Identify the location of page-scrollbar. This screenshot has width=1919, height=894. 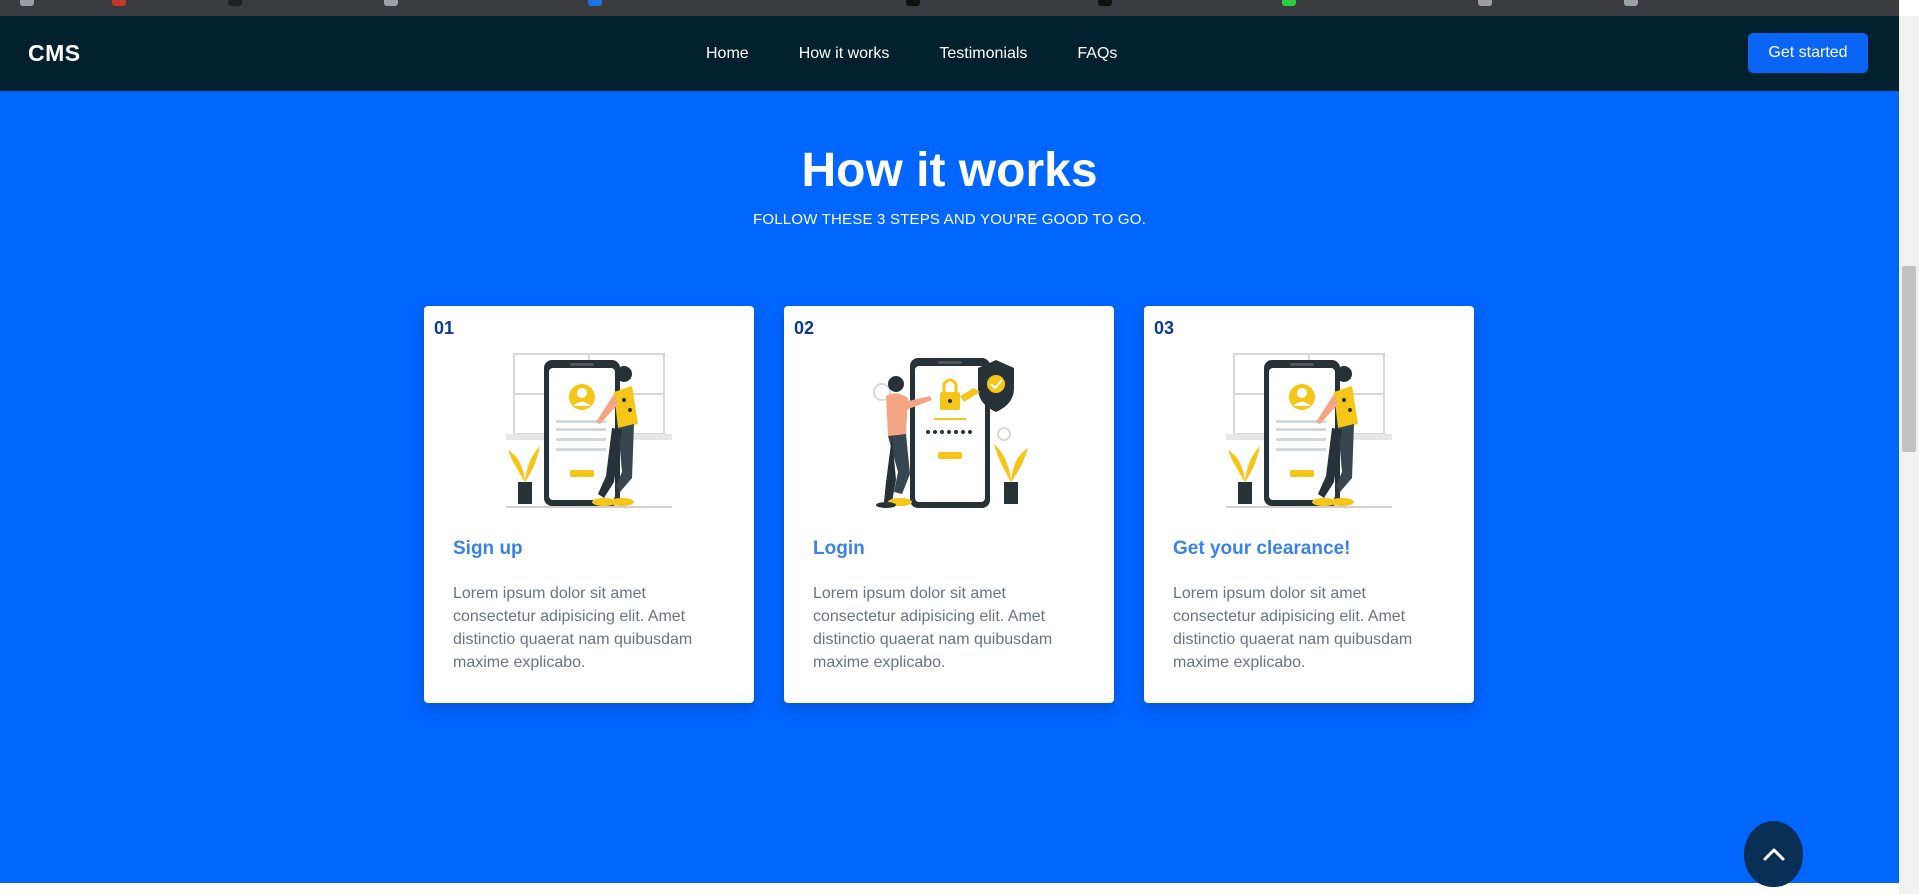
(1909, 455).